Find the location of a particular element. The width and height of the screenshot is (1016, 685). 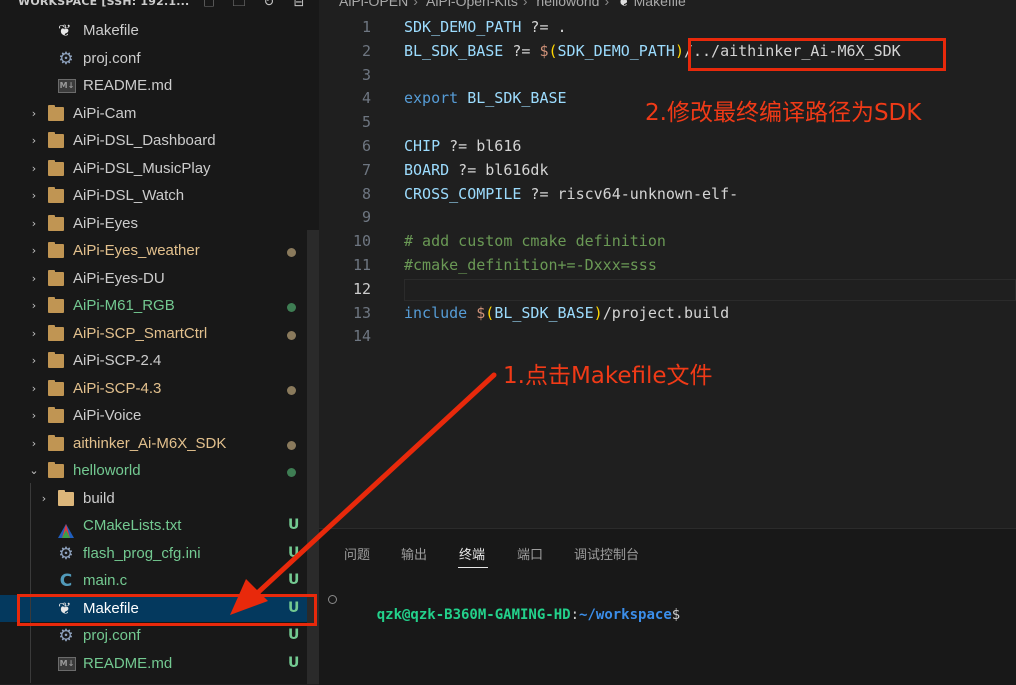

code-token: $ is located at coordinates (544, 50).